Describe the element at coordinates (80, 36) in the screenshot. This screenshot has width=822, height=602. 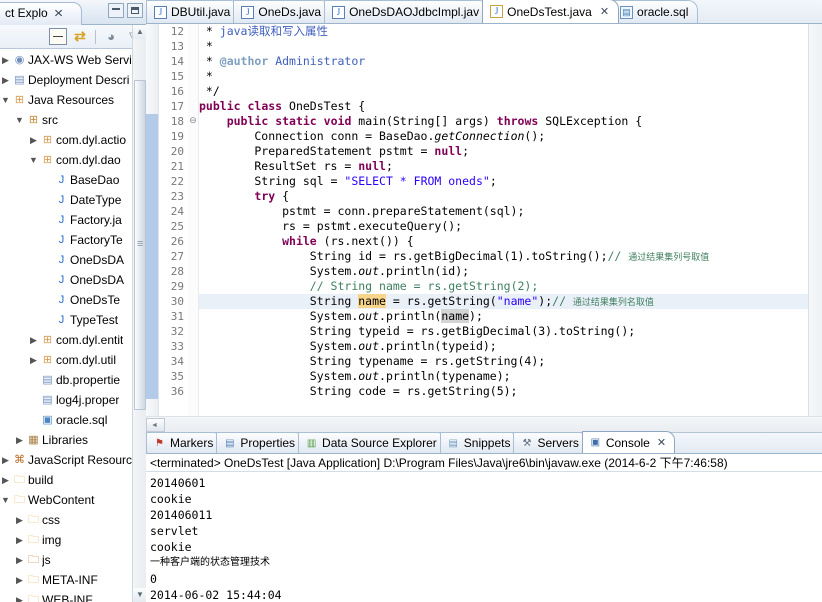
I see `link-with-editor-icon: ⇄` at that location.